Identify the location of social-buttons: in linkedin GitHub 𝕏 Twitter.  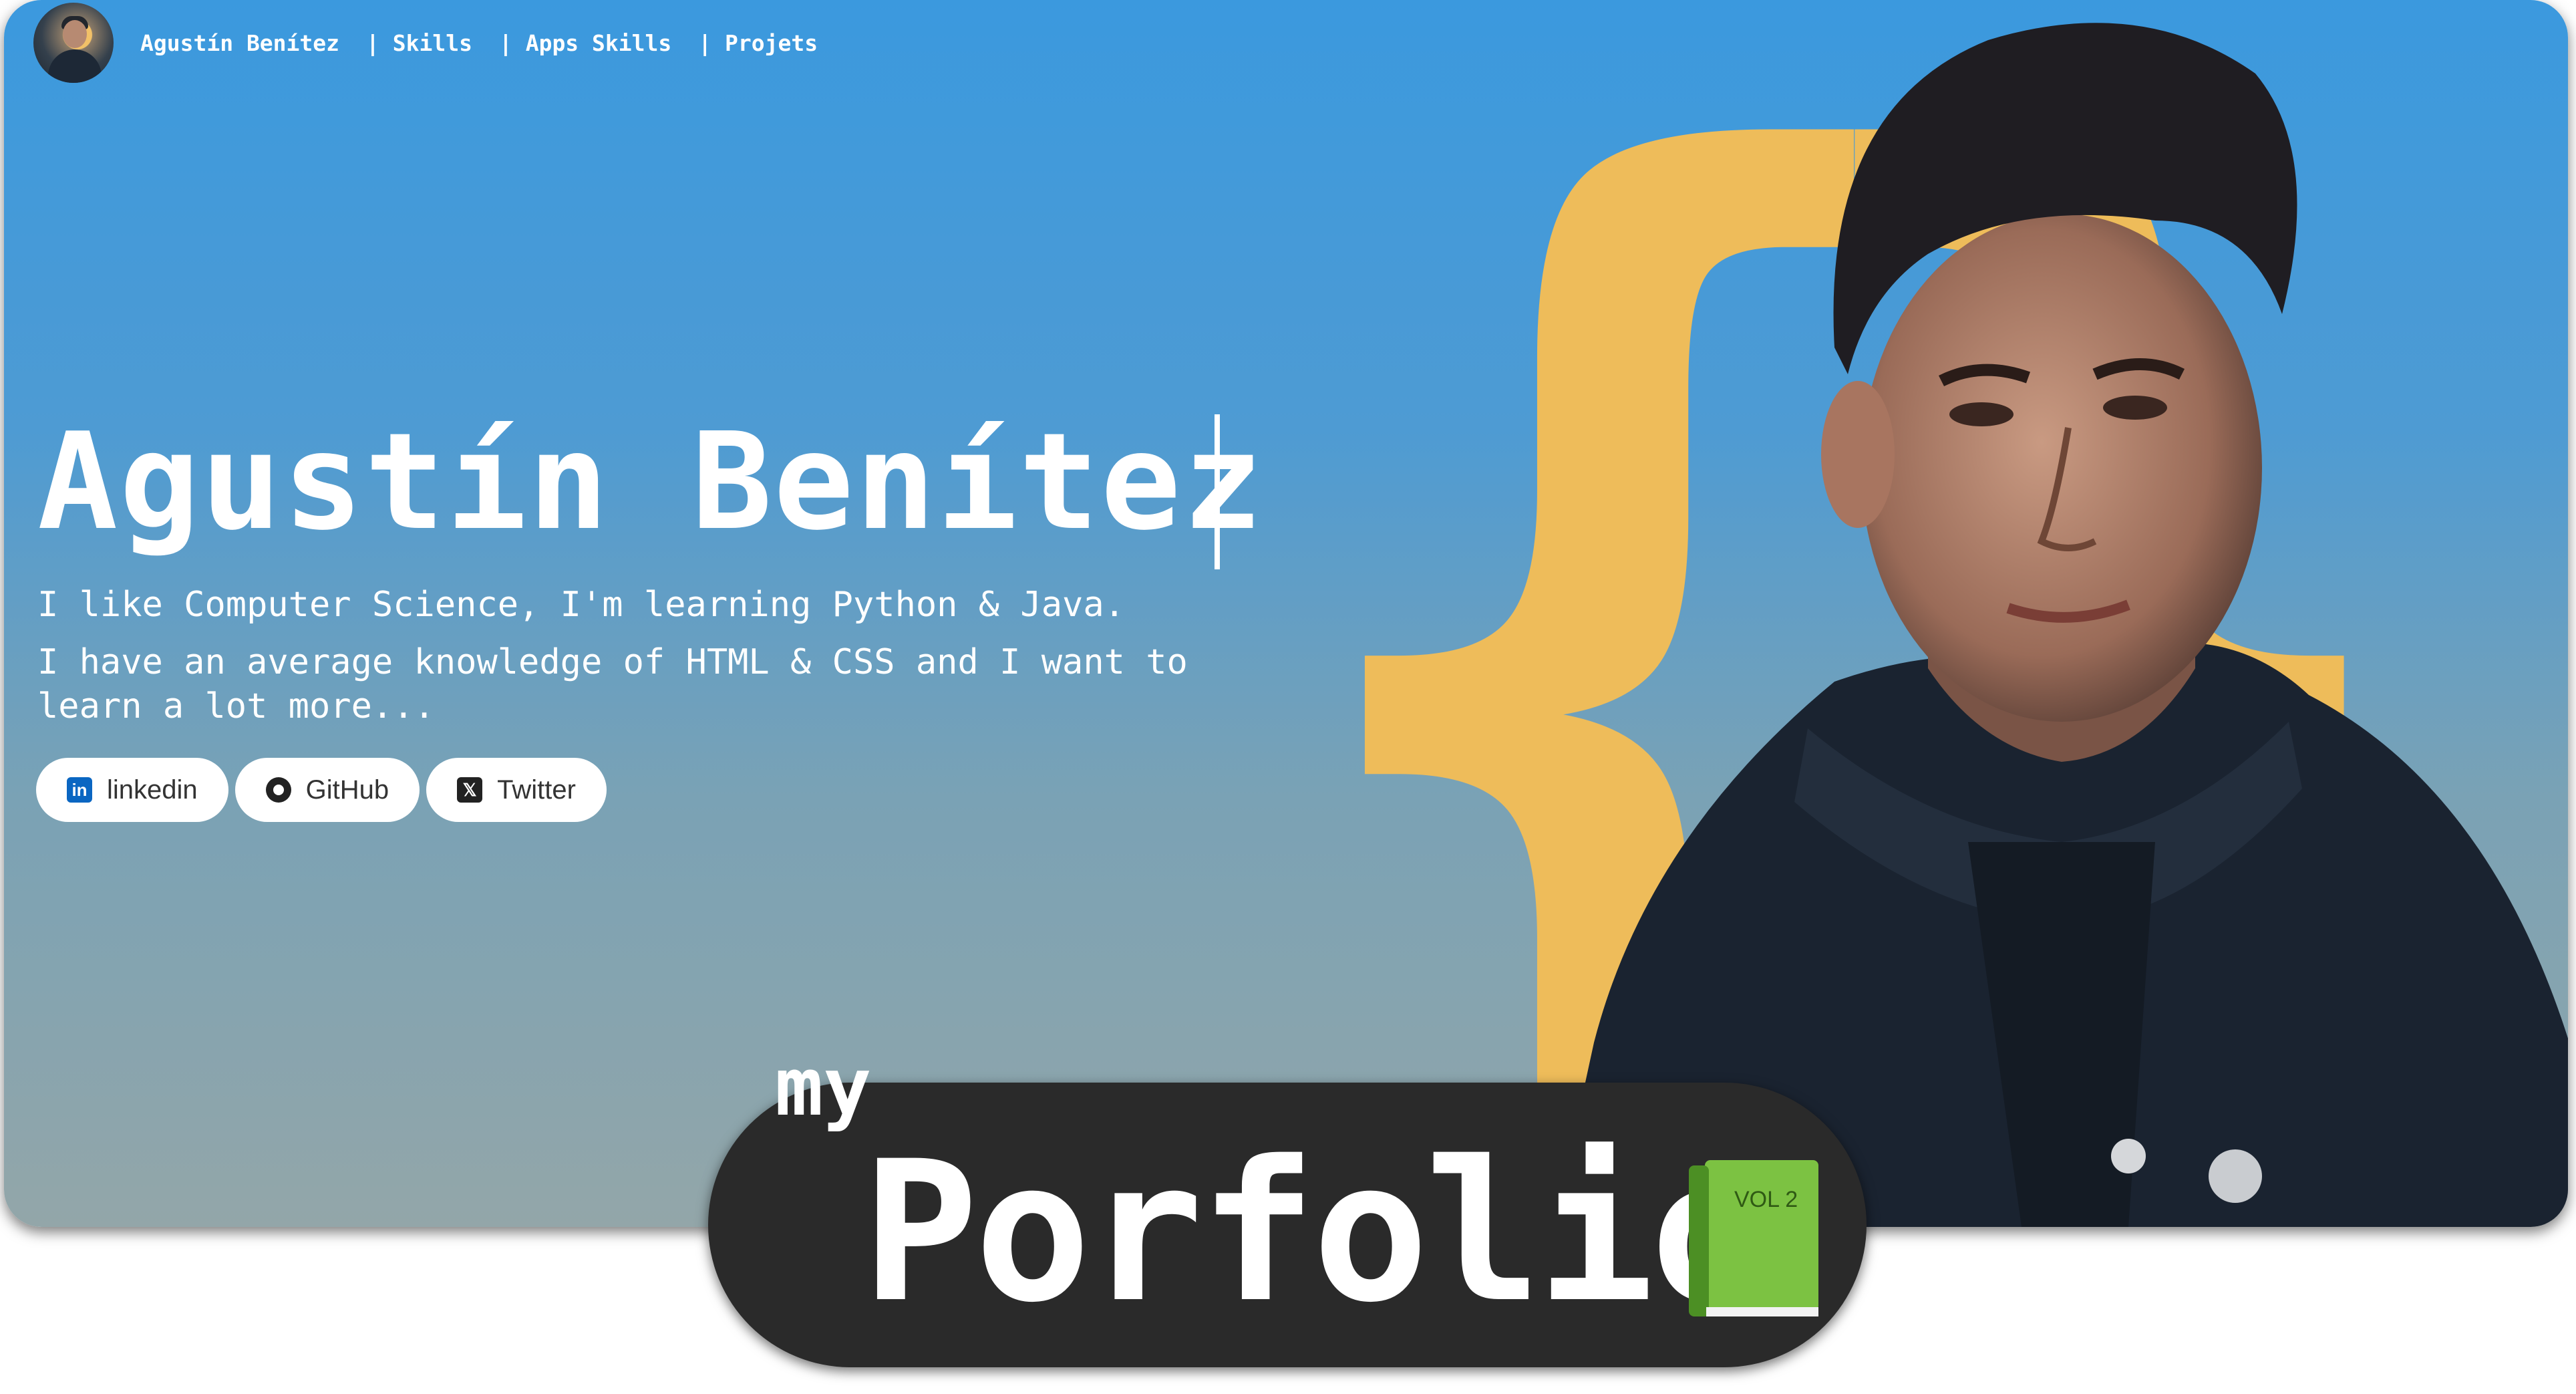
(321, 790).